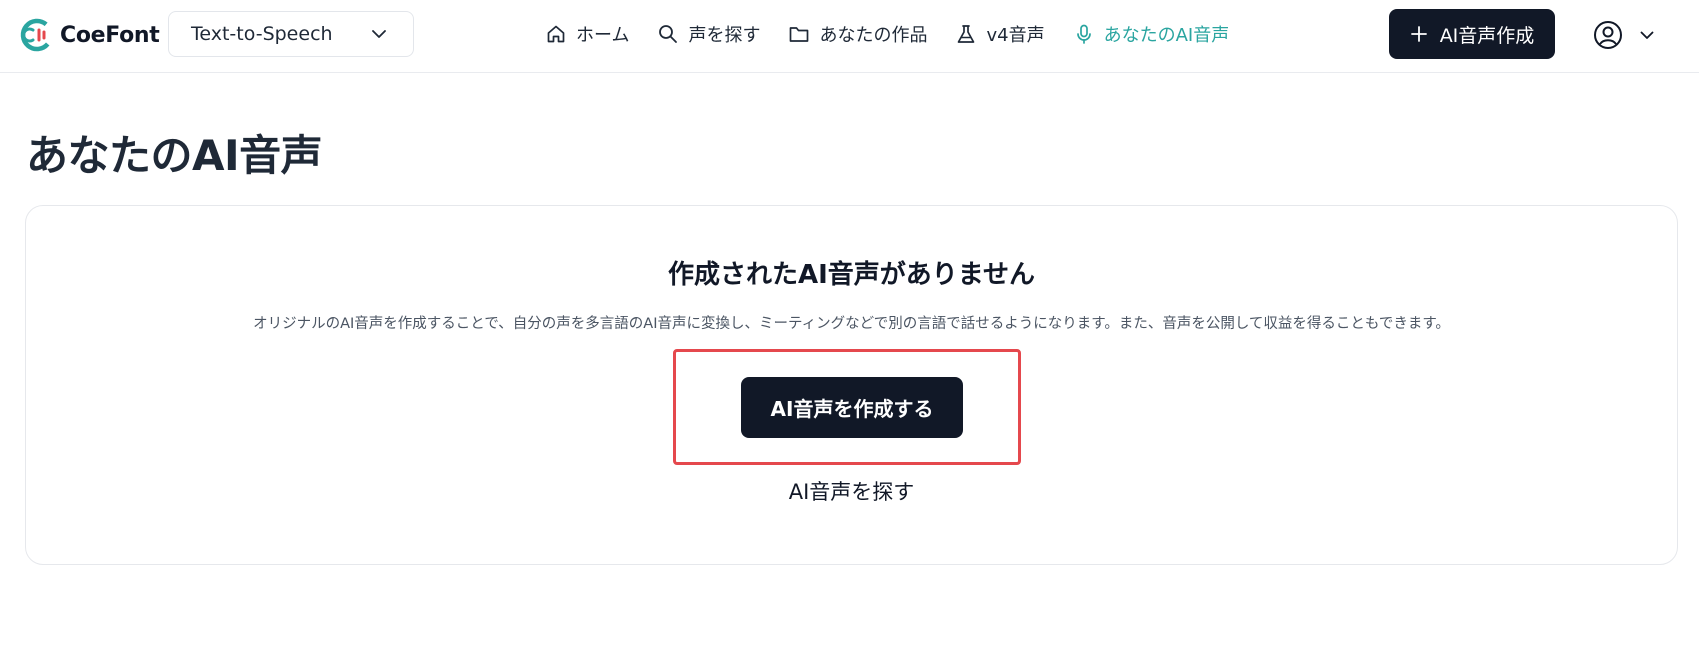 This screenshot has width=1699, height=653. I want to click on nav-item-label: v4音声, so click(1015, 35).